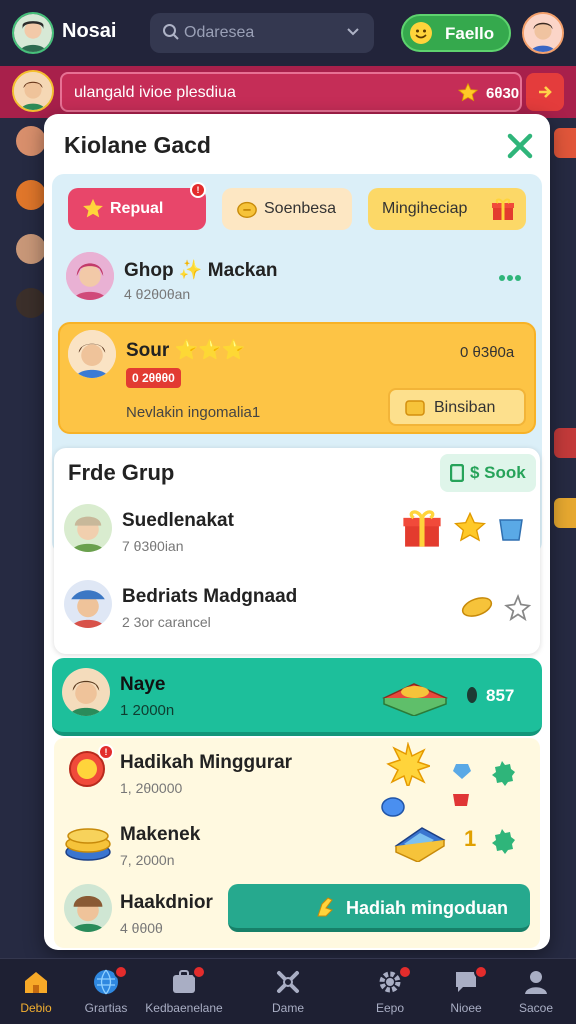 This screenshot has height=1024, width=576. Describe the element at coordinates (186, 350) in the screenshot. I see `featured-name: Sour ⭐⭐⭐` at that location.